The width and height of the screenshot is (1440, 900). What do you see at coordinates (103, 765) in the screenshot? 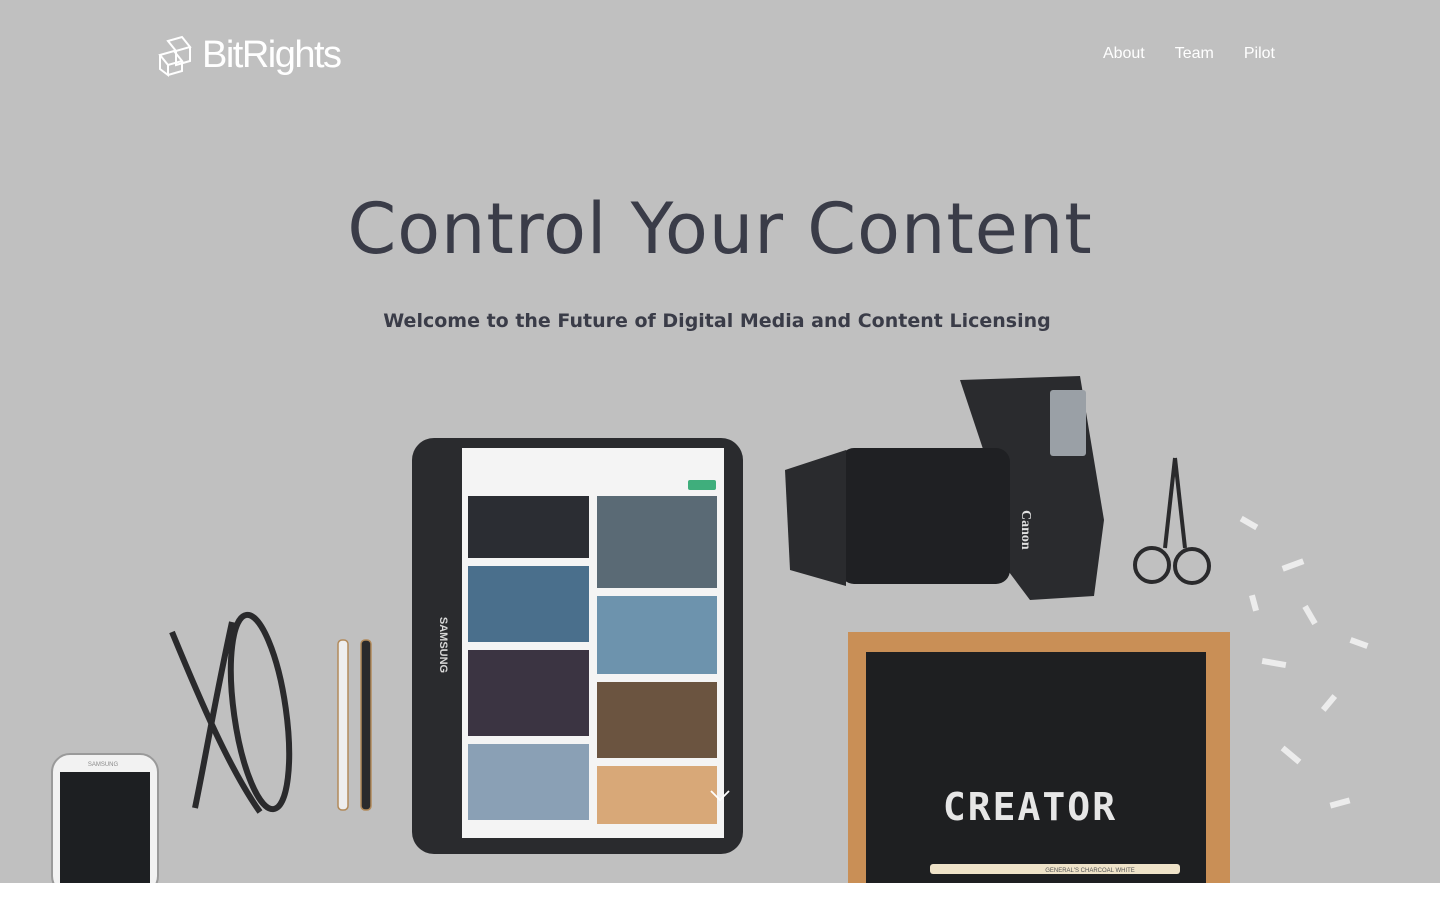
I see `phone-brand: SAMSUNG` at bounding box center [103, 765].